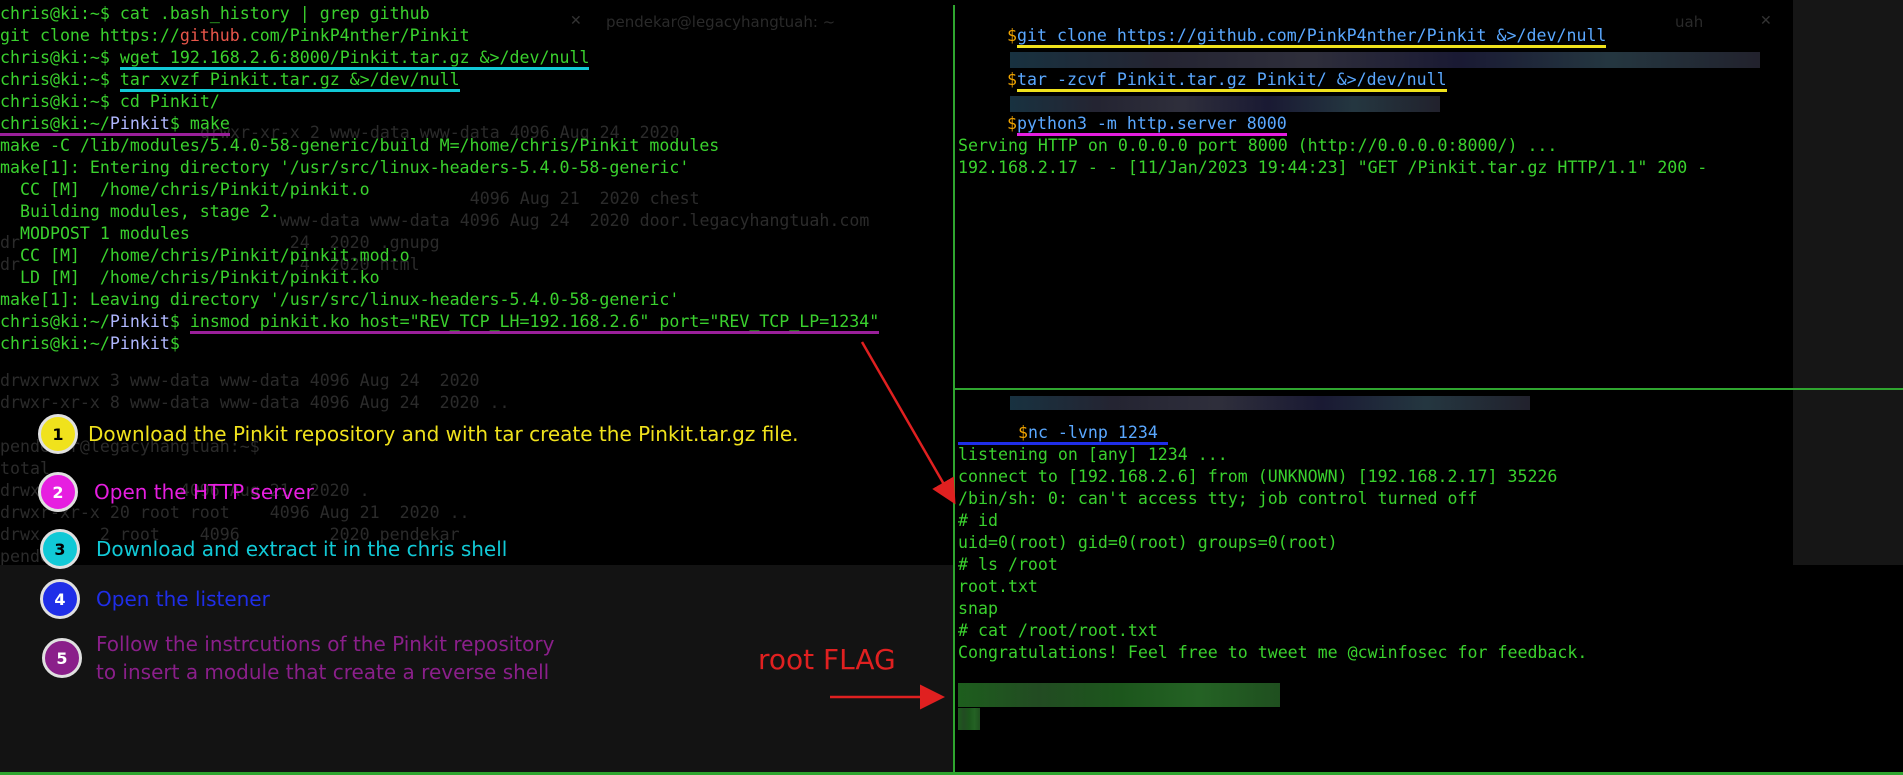 The height and width of the screenshot is (775, 1903). I want to click on terminal-line: $nc -lvnp 1234, so click(1063, 433).